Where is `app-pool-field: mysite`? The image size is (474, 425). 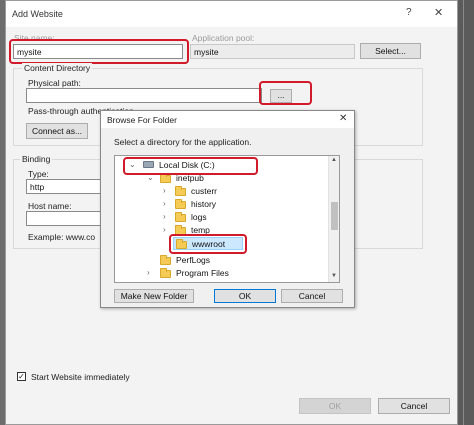
app-pool-field: mysite is located at coordinates (272, 51).